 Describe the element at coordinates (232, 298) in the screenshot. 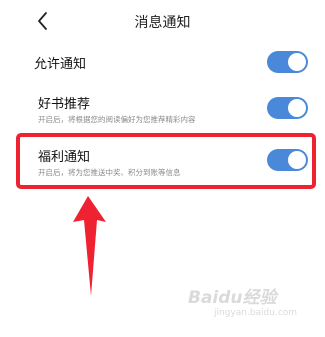

I see `watermark-logo: Baidu经验` at that location.